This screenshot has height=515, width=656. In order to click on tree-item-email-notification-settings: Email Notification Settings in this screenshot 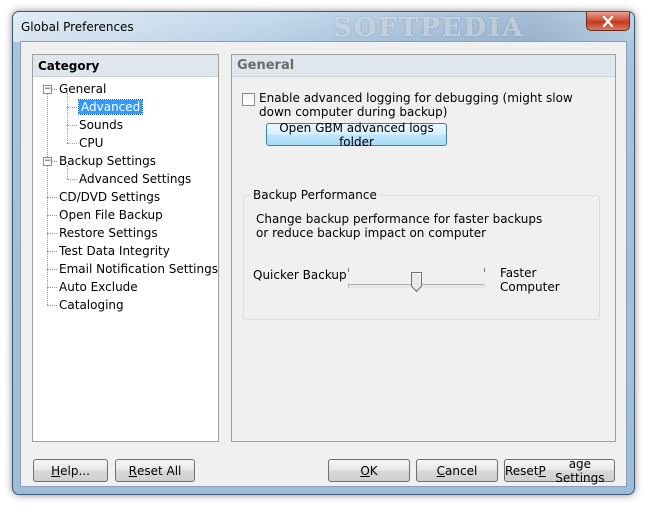, I will do `click(138, 269)`.